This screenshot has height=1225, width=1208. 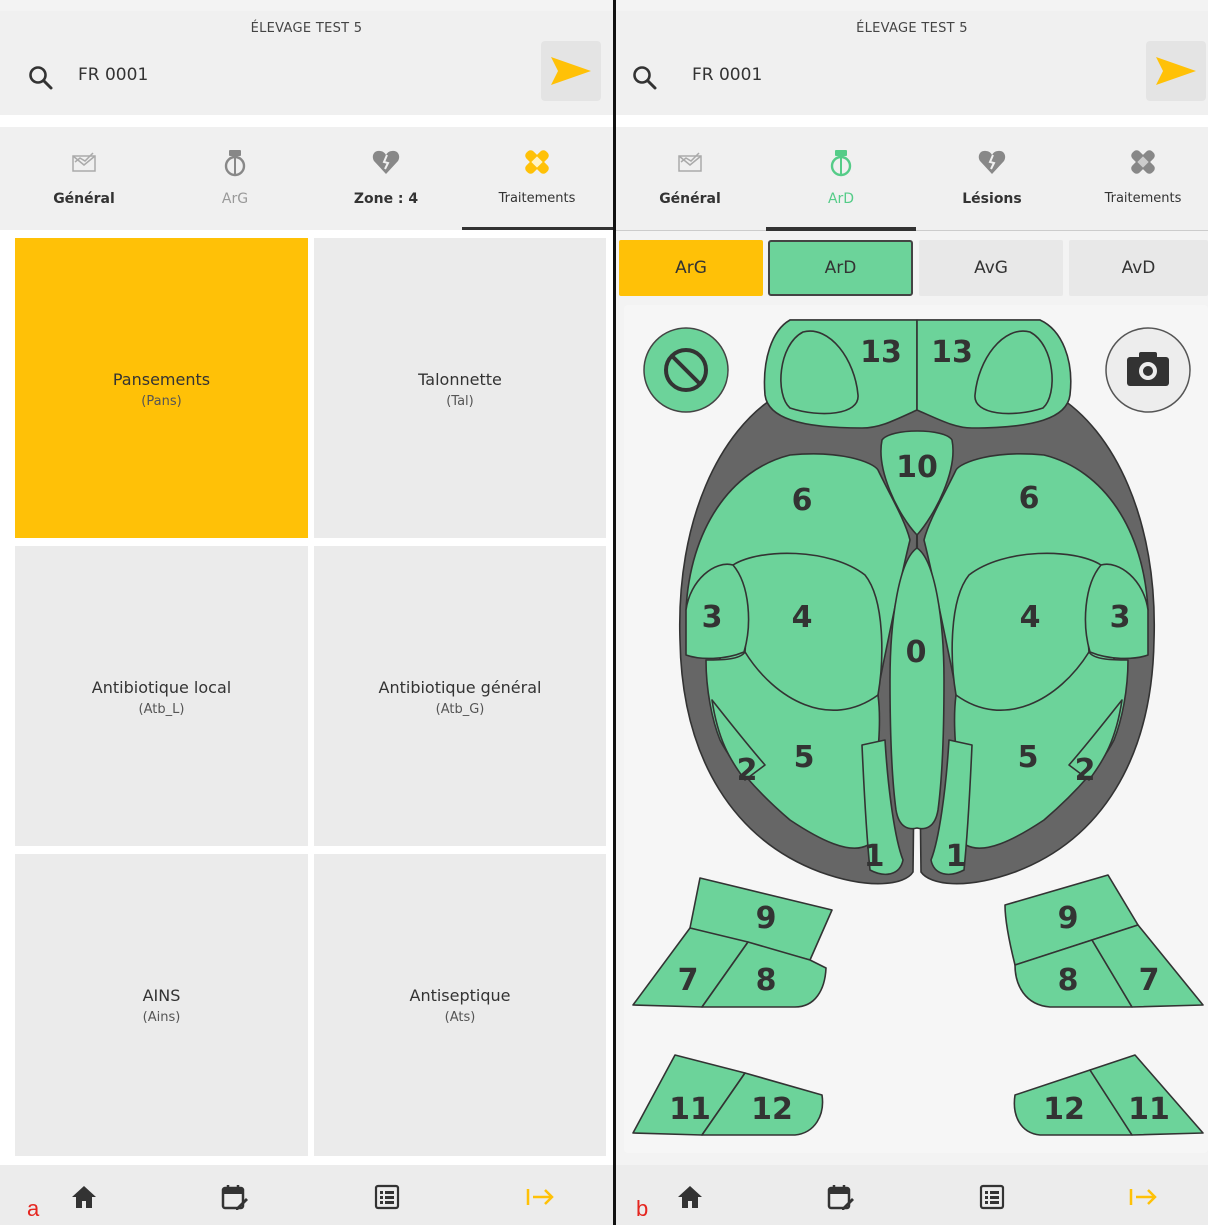 I want to click on treatment-ains: AINS (Ains), so click(x=161, y=1005).